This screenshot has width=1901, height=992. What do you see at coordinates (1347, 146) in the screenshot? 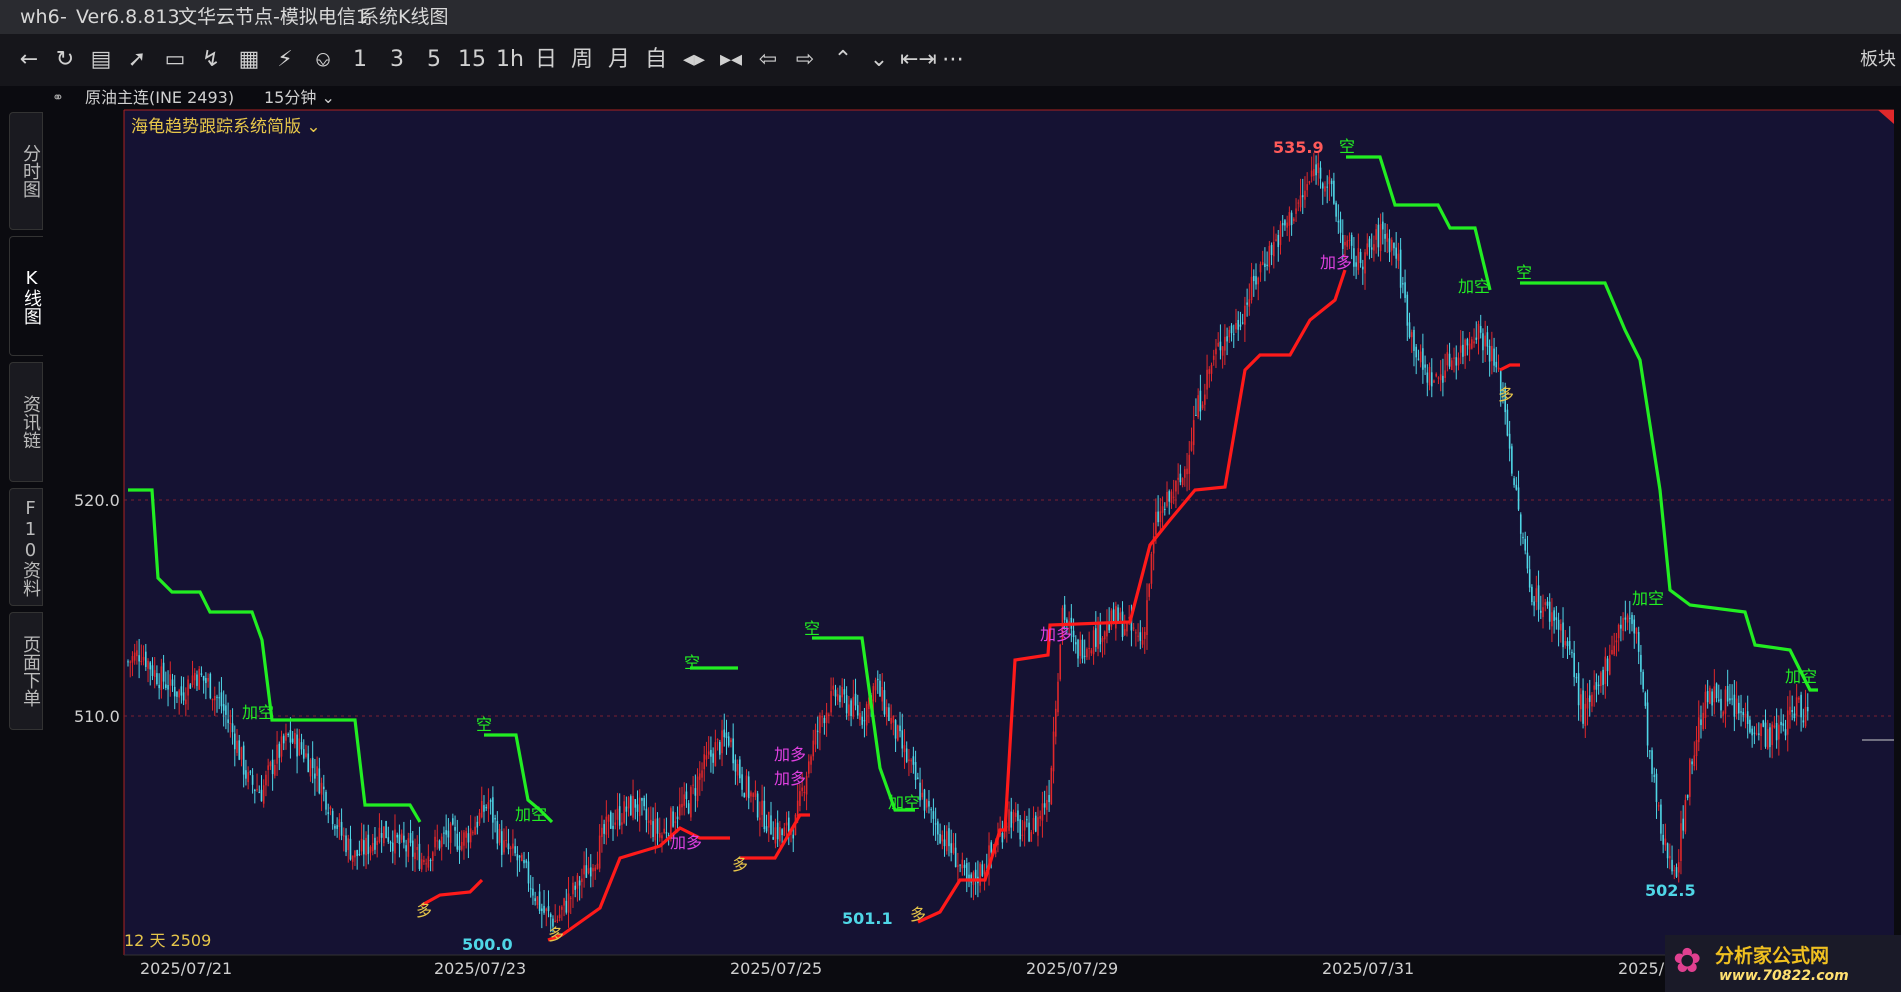
I see `signal-label: 空` at bounding box center [1347, 146].